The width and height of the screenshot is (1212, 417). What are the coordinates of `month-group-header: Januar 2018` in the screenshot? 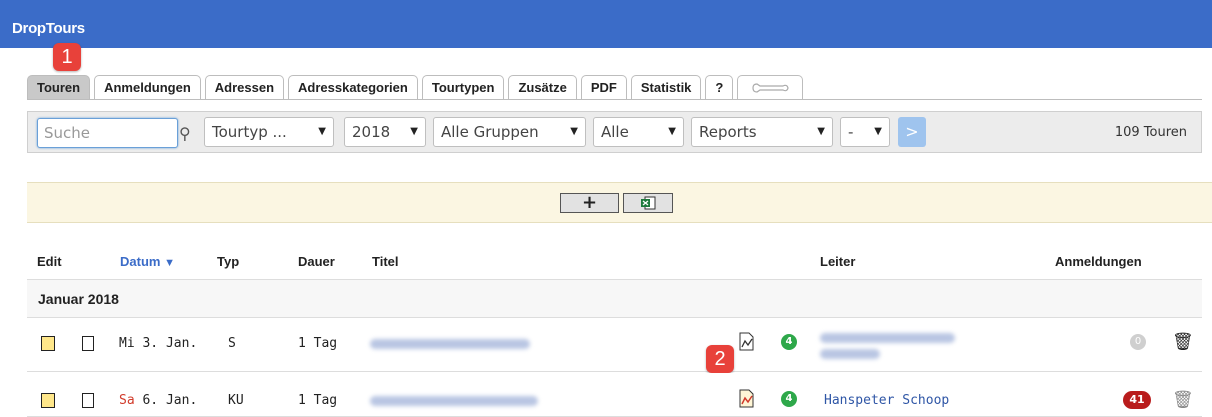 It's located at (614, 299).